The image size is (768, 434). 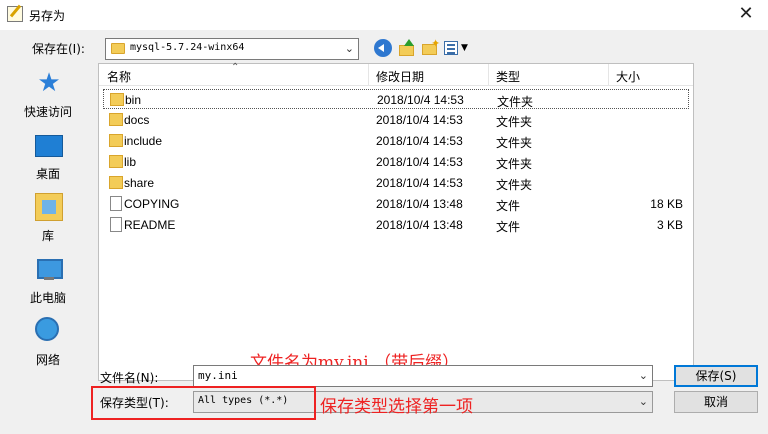 What do you see at coordinates (150, 225) in the screenshot?
I see `file-name: README` at bounding box center [150, 225].